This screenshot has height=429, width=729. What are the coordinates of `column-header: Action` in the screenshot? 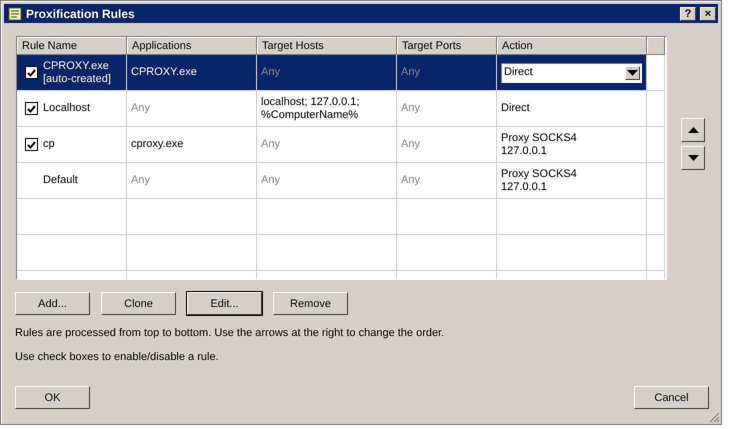 It's located at (572, 46).